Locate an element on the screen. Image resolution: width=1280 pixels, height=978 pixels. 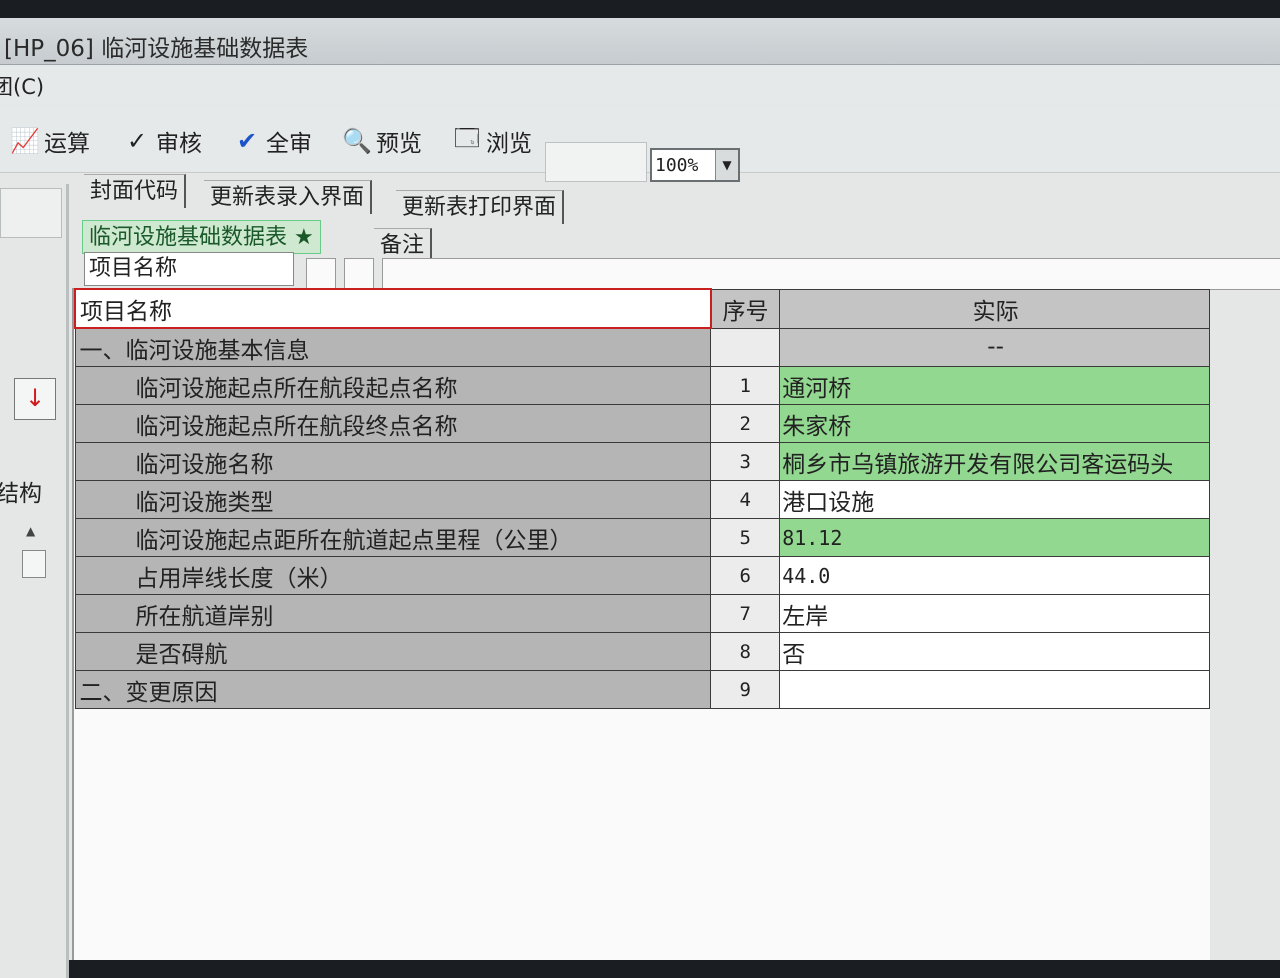
section-name: 一、临河设施基本信息 is located at coordinates (393, 347).